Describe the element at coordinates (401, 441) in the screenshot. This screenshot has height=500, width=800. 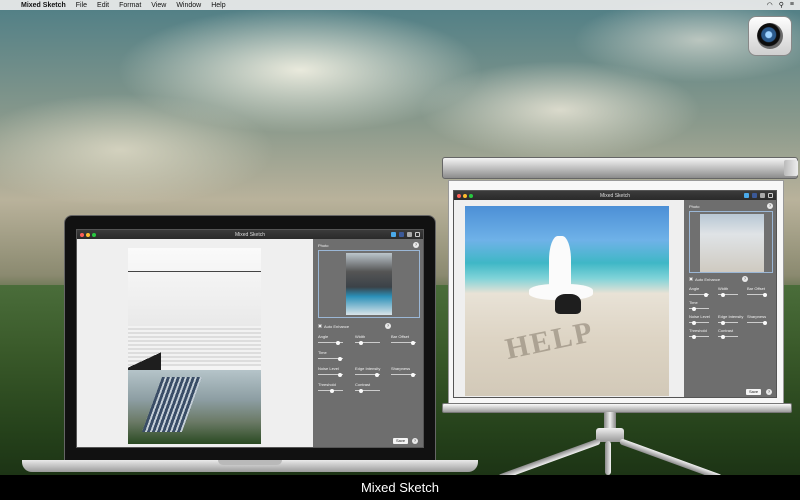
I see `save-button: Save` at that location.